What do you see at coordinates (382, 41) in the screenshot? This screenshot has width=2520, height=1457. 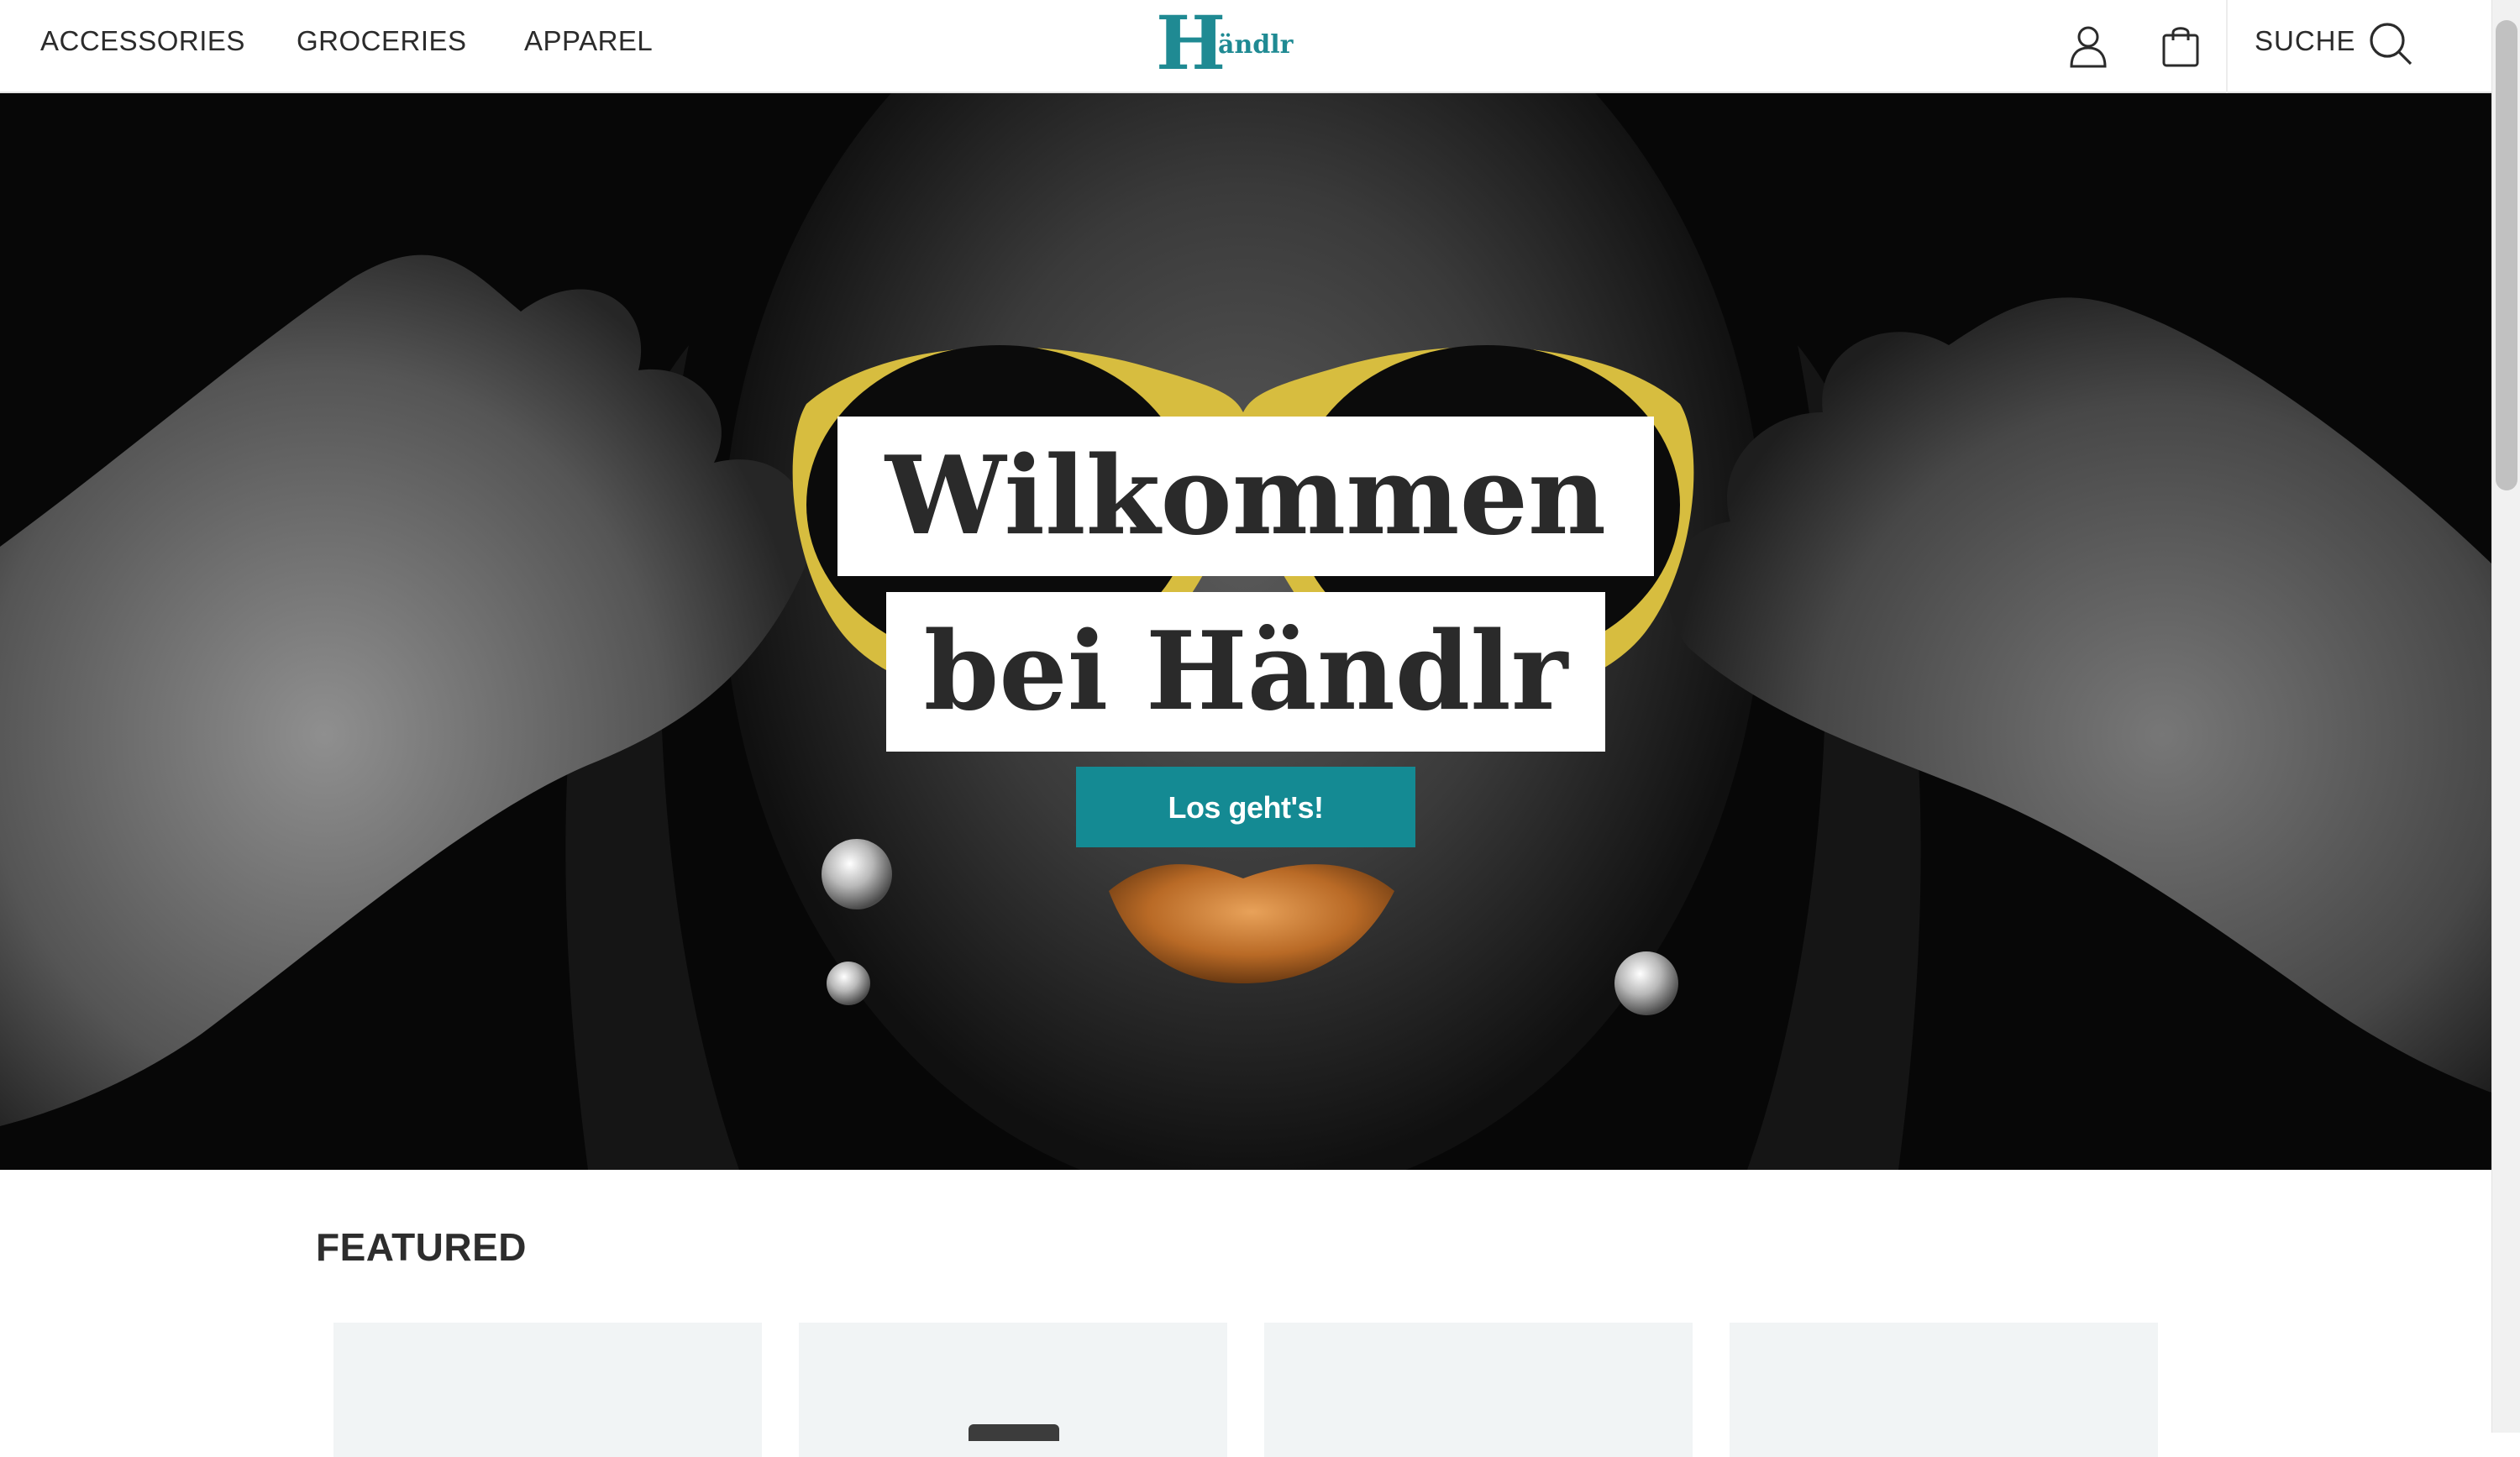 I see `nav-link-groceries: GROCERIES` at bounding box center [382, 41].